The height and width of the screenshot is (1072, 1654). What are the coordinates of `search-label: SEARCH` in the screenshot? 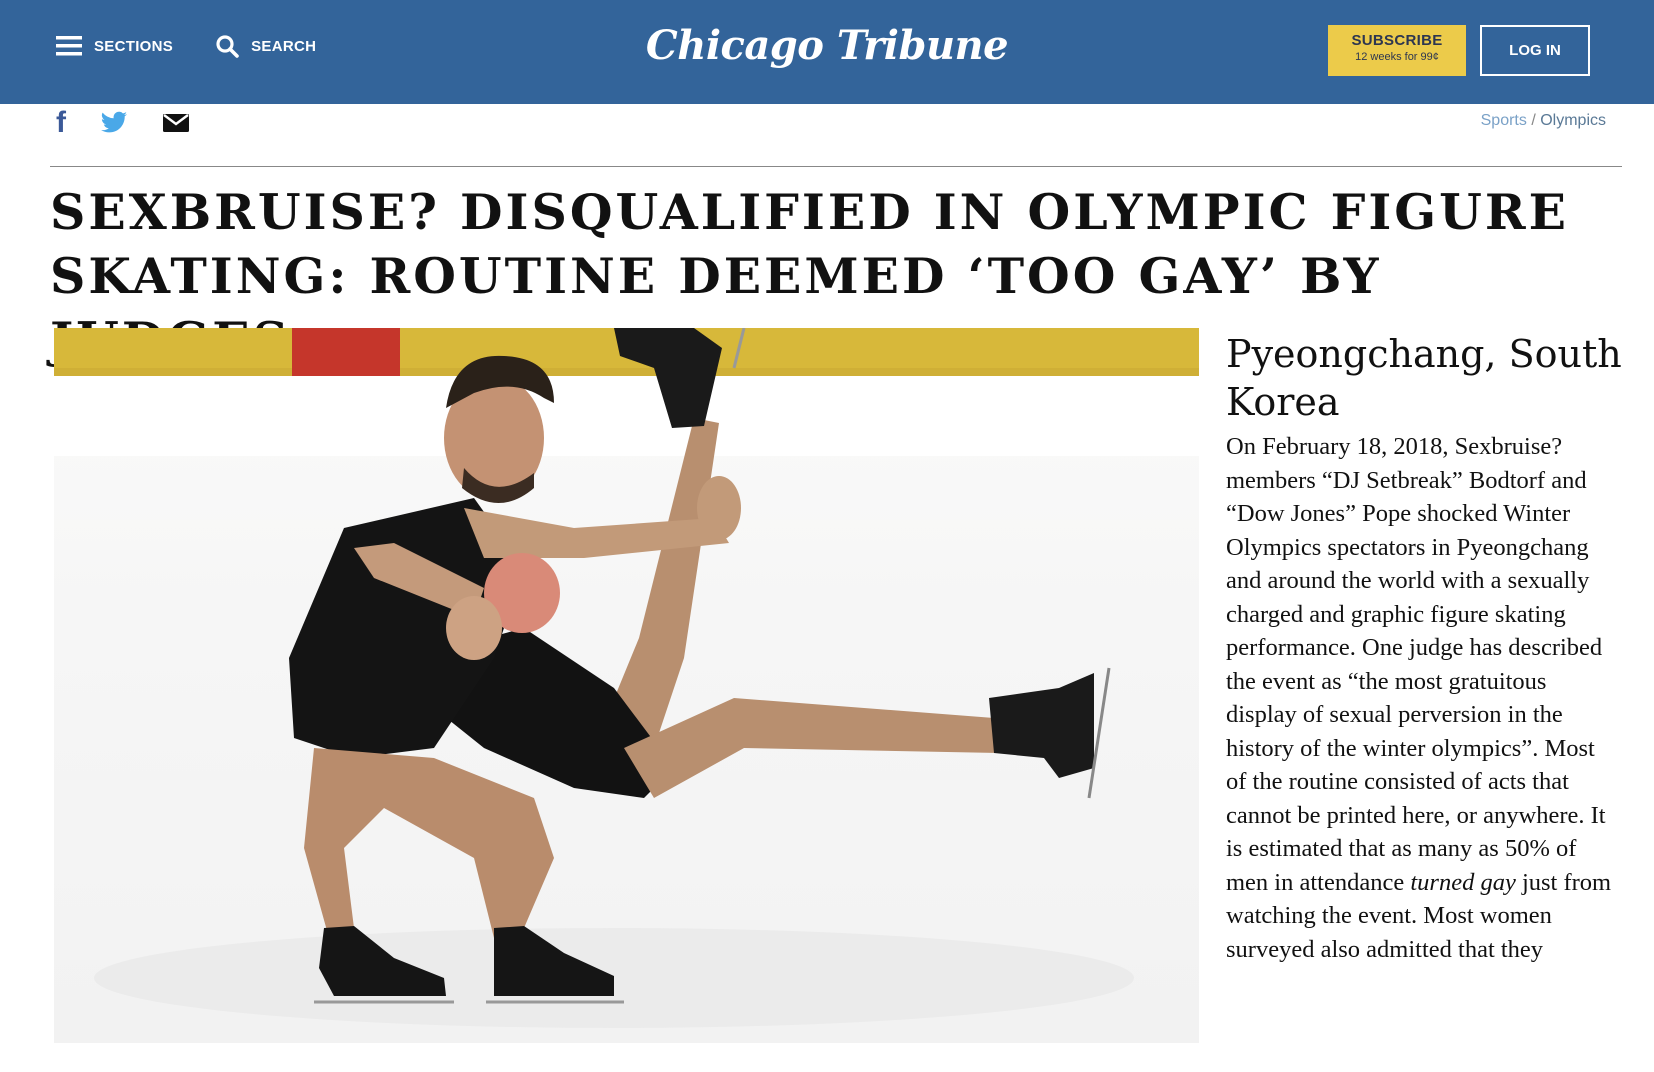 It's located at (284, 46).